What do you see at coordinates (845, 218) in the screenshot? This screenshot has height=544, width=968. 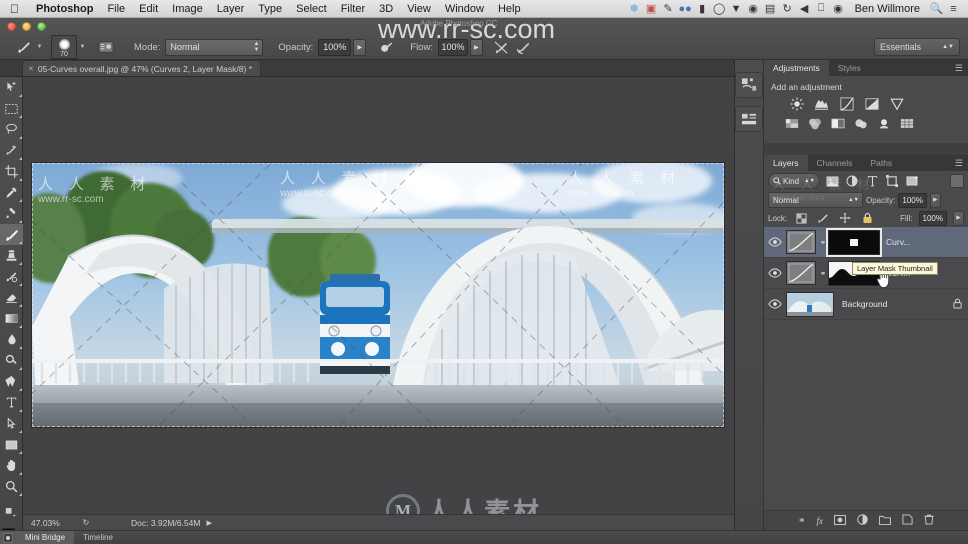 I see `lock-position-icon` at bounding box center [845, 218].